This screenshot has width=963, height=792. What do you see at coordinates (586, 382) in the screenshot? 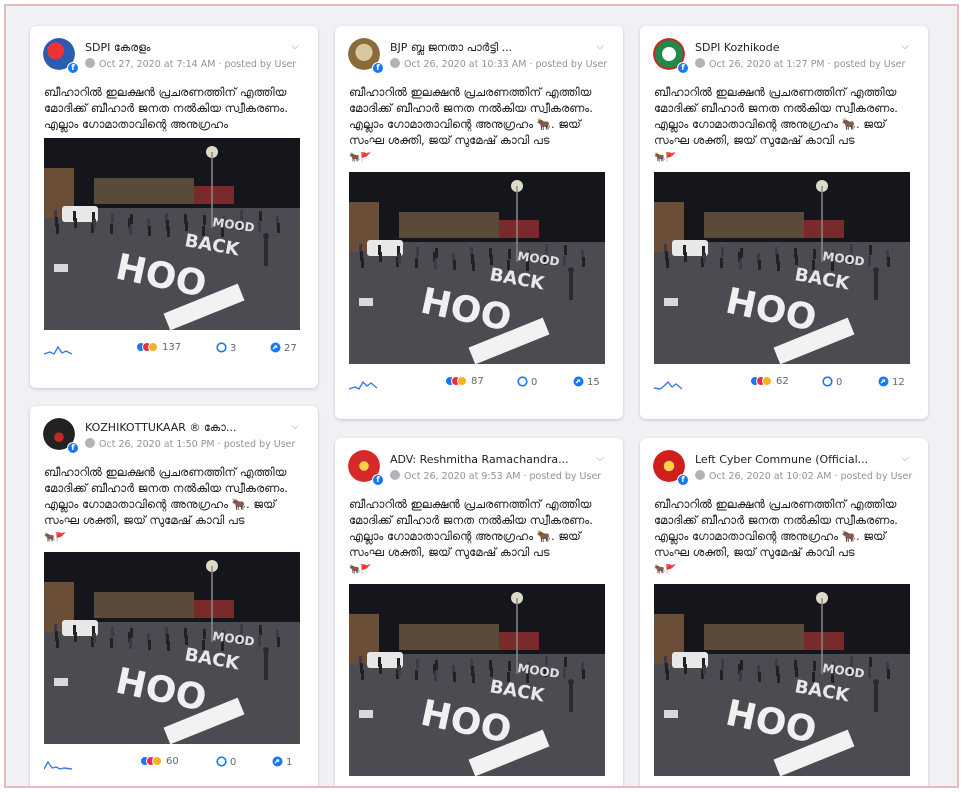
I see `share-count: 15` at bounding box center [586, 382].